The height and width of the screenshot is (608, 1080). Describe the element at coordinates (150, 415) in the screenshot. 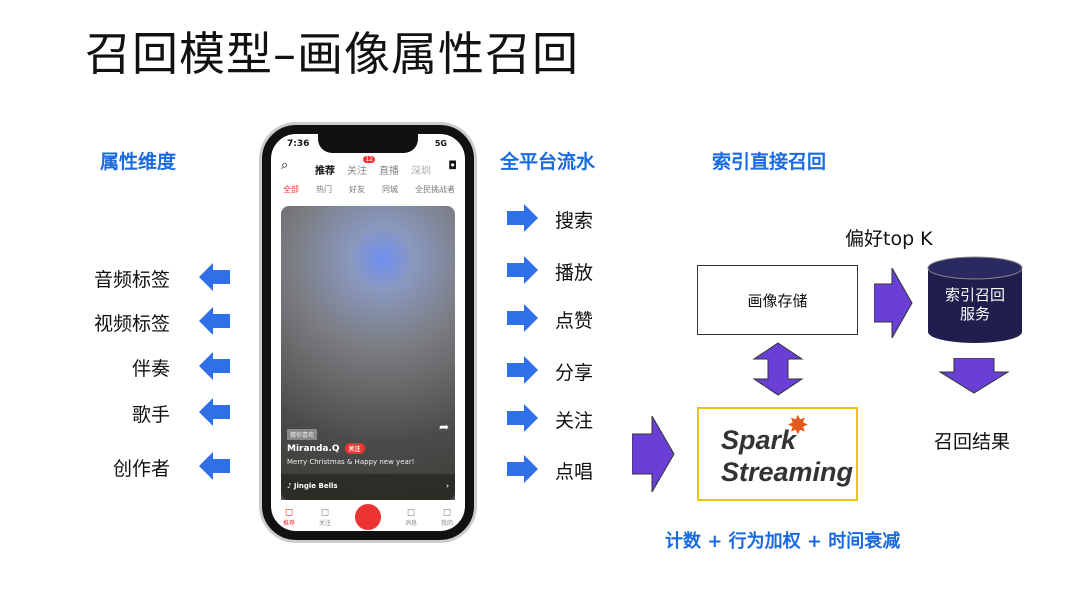

I see `attribute-label: 歌手` at that location.